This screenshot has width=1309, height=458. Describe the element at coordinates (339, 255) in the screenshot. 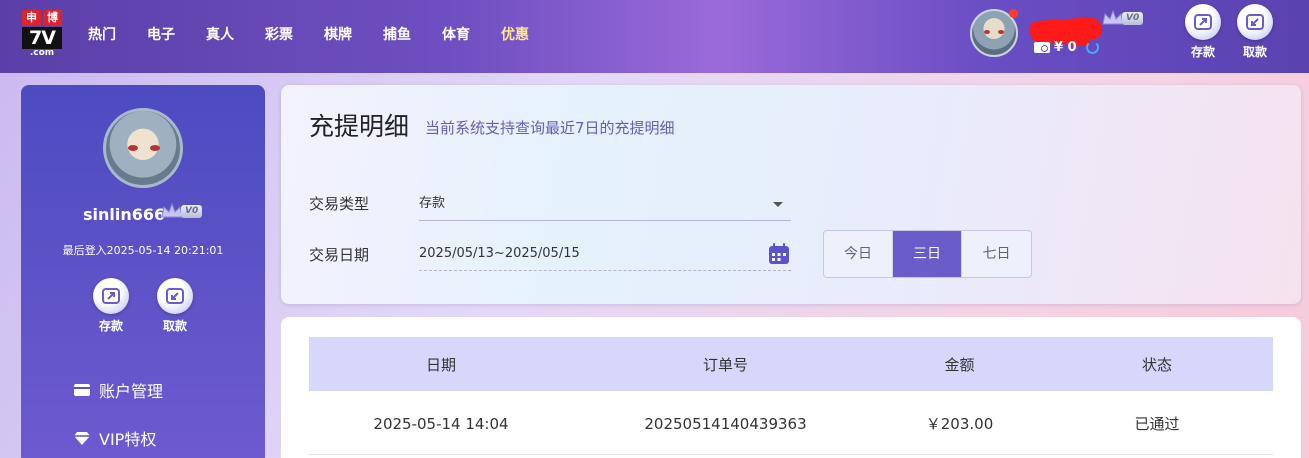

I see `transaction-date-label: 交易日期` at that location.